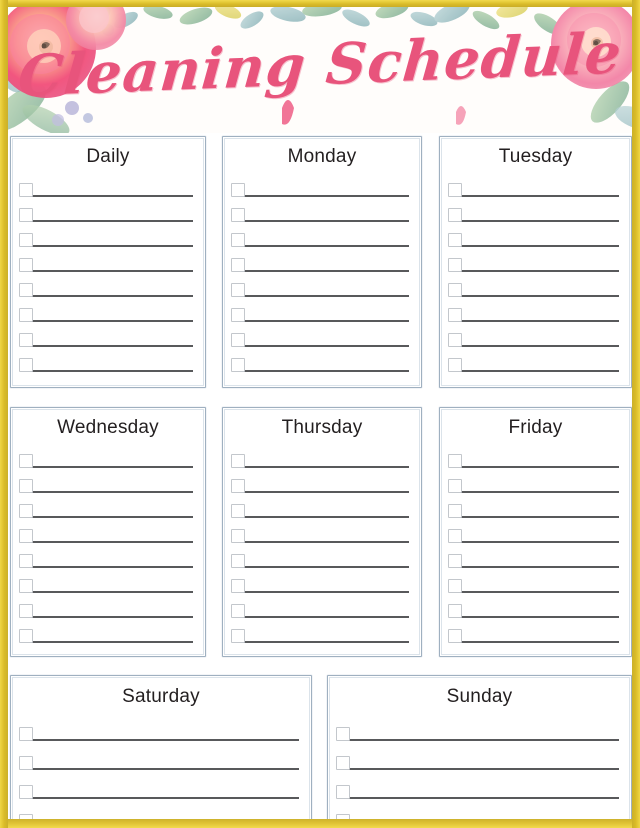  Describe the element at coordinates (108, 532) in the screenshot. I see `card-wednesday: Wednesday` at that location.